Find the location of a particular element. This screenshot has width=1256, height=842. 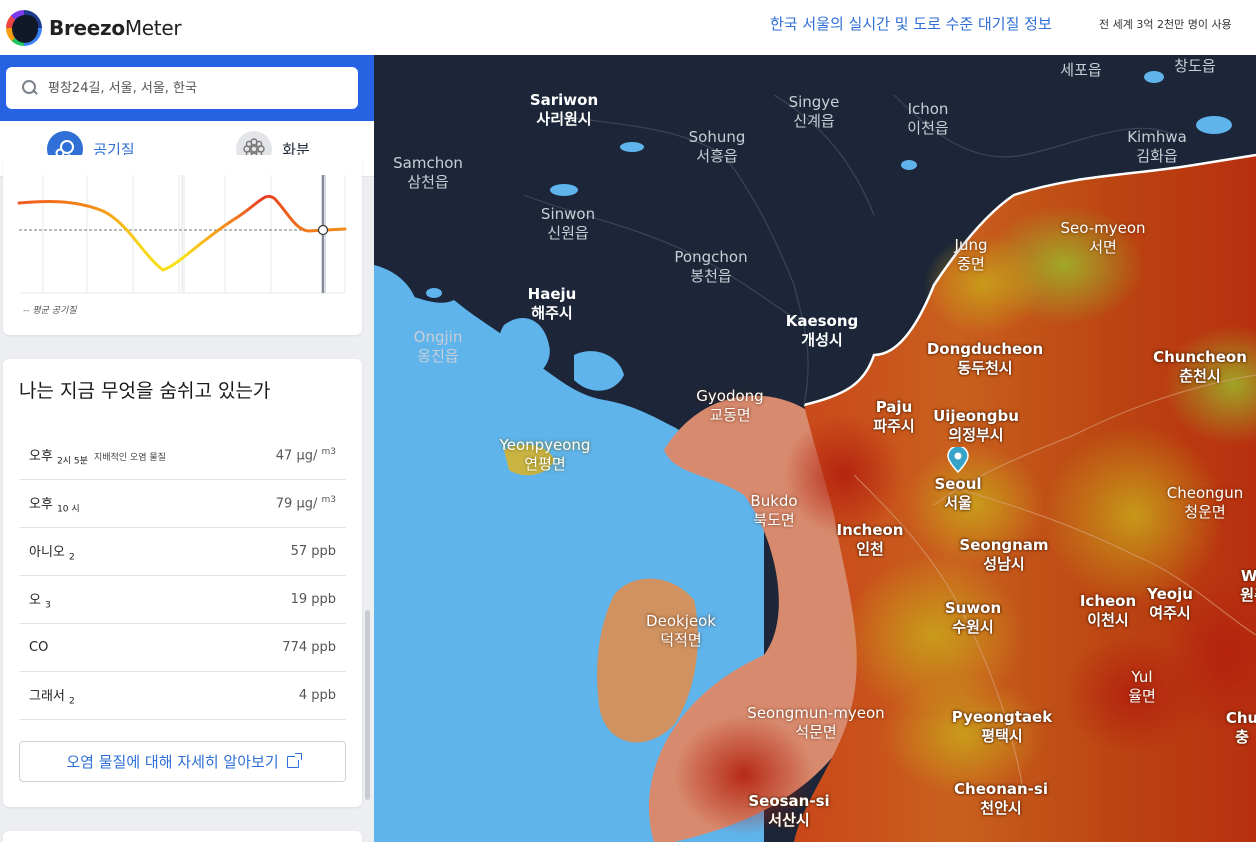

external-link-icon is located at coordinates (294, 760).